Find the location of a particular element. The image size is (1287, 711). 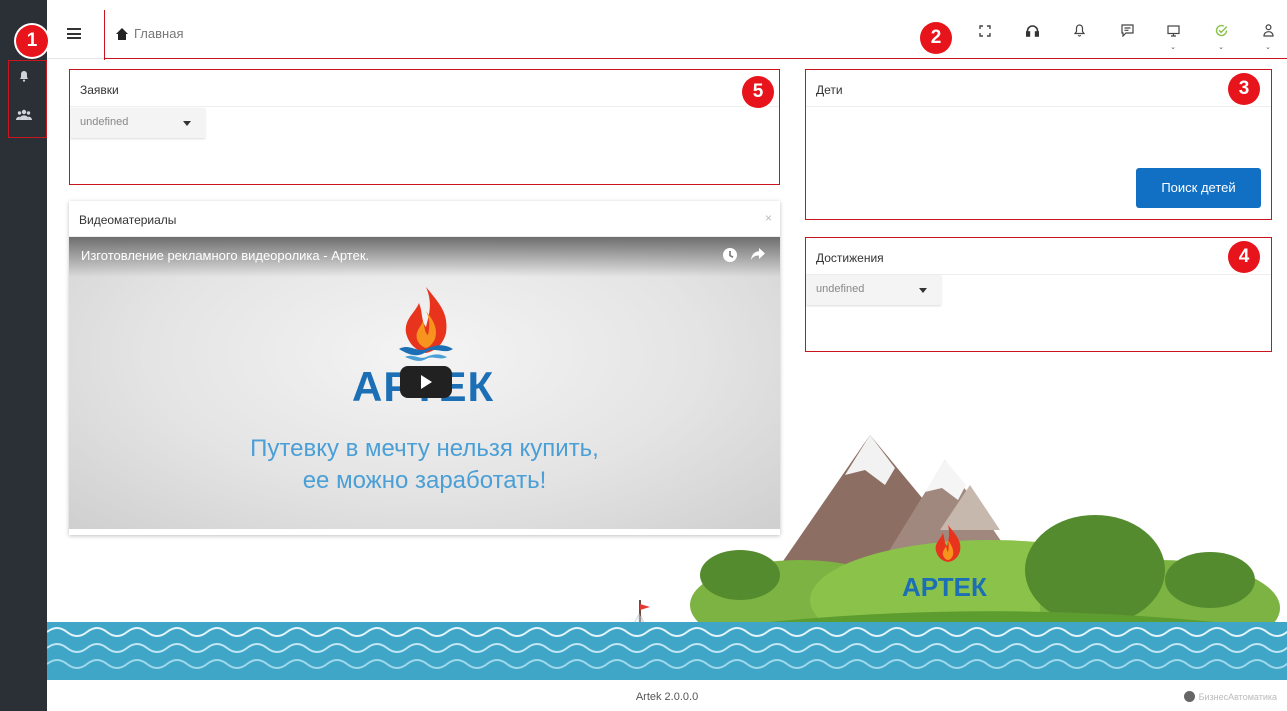

home-icon is located at coordinates (122, 33).